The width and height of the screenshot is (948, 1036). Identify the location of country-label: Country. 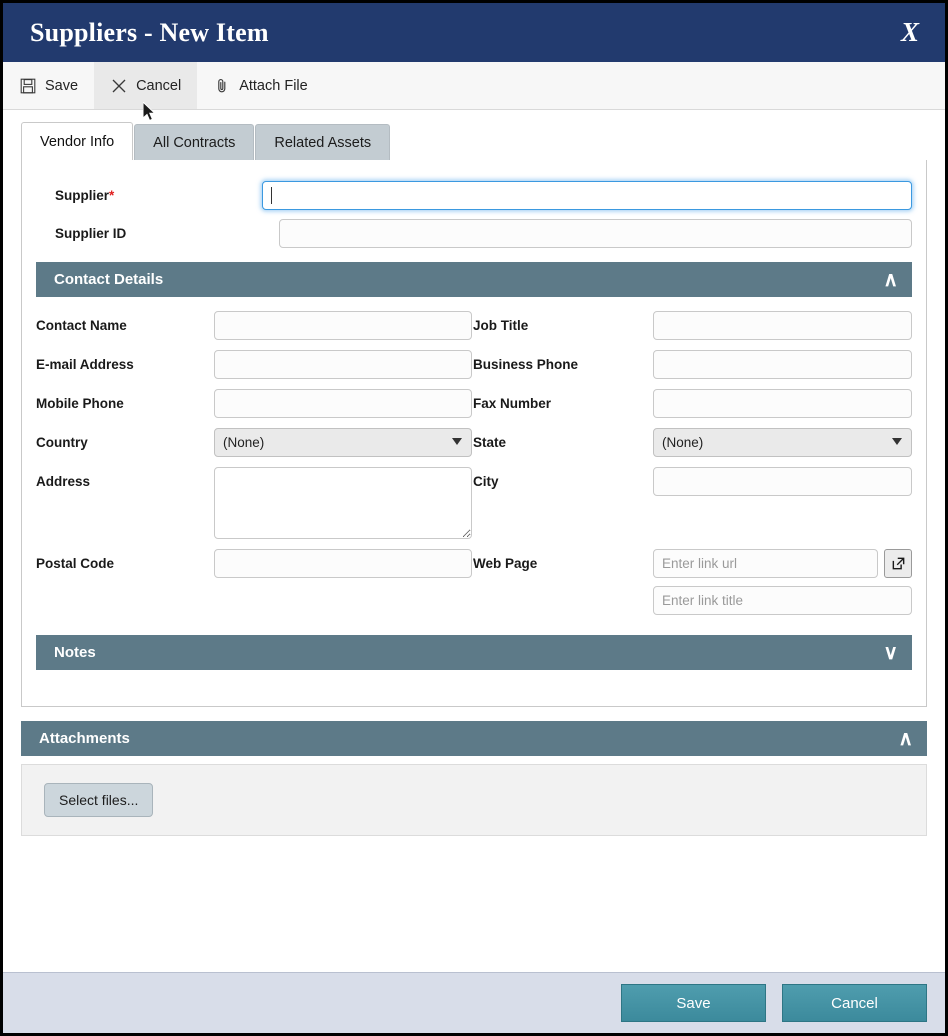
(62, 442).